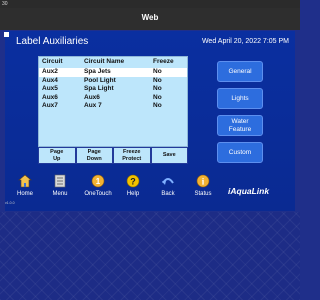 The width and height of the screenshot is (320, 300). What do you see at coordinates (92, 97) in the screenshot?
I see `row-name: Aux6` at bounding box center [92, 97].